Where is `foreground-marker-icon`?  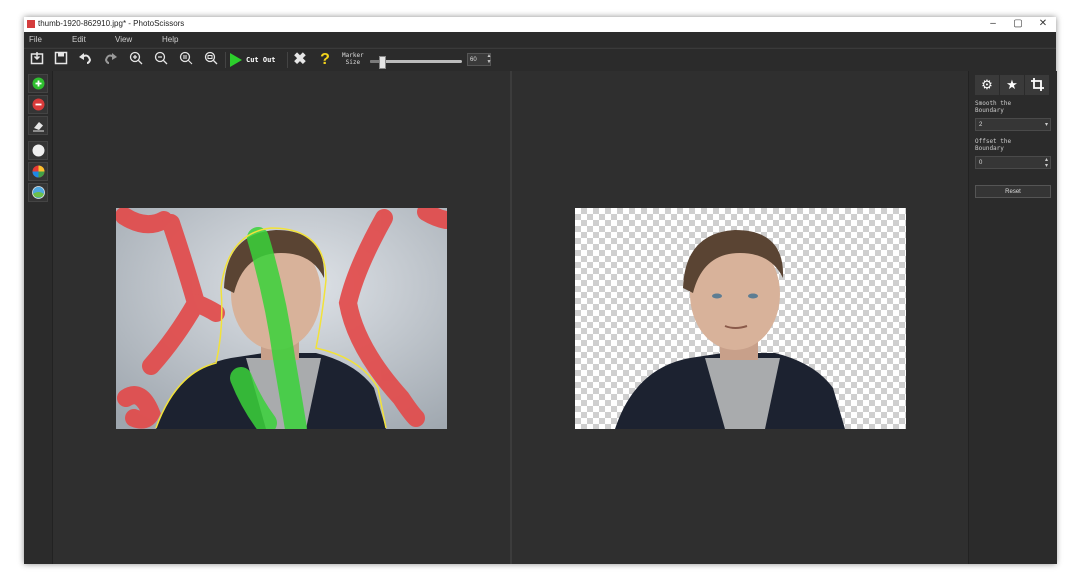
foreground-marker-icon is located at coordinates (38, 83).